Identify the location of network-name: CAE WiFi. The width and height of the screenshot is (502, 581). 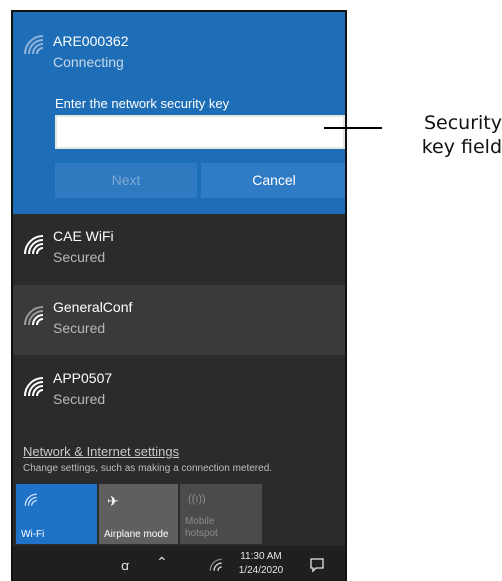
(83, 236).